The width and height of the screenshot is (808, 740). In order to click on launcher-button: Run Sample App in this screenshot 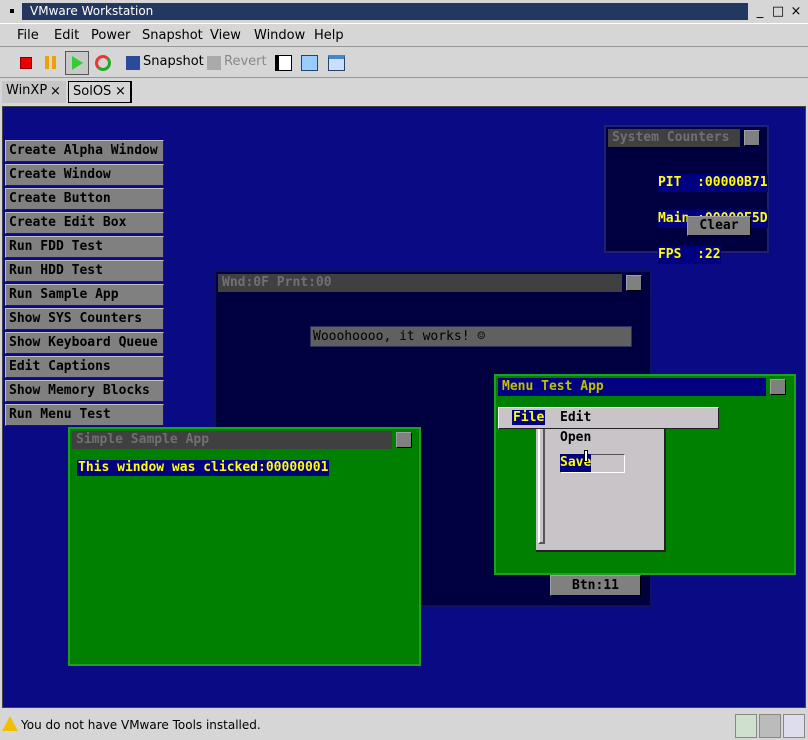, I will do `click(84, 295)`.